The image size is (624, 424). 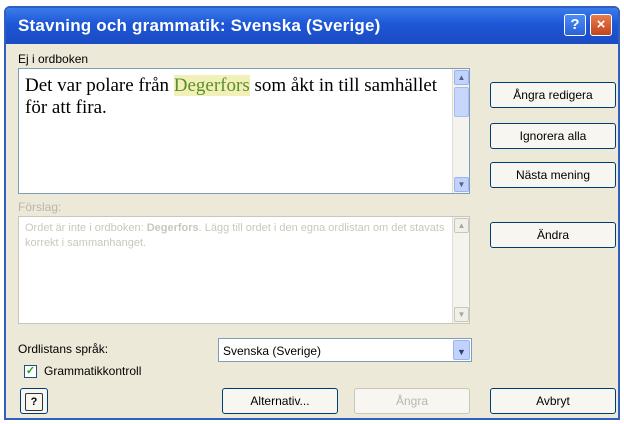 I want to click on sentence-scrollbar: ▲ ▼, so click(x=460, y=131).